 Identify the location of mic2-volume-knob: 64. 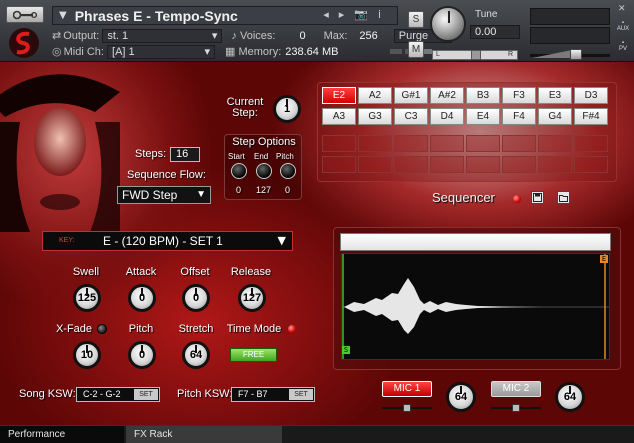
(570, 397).